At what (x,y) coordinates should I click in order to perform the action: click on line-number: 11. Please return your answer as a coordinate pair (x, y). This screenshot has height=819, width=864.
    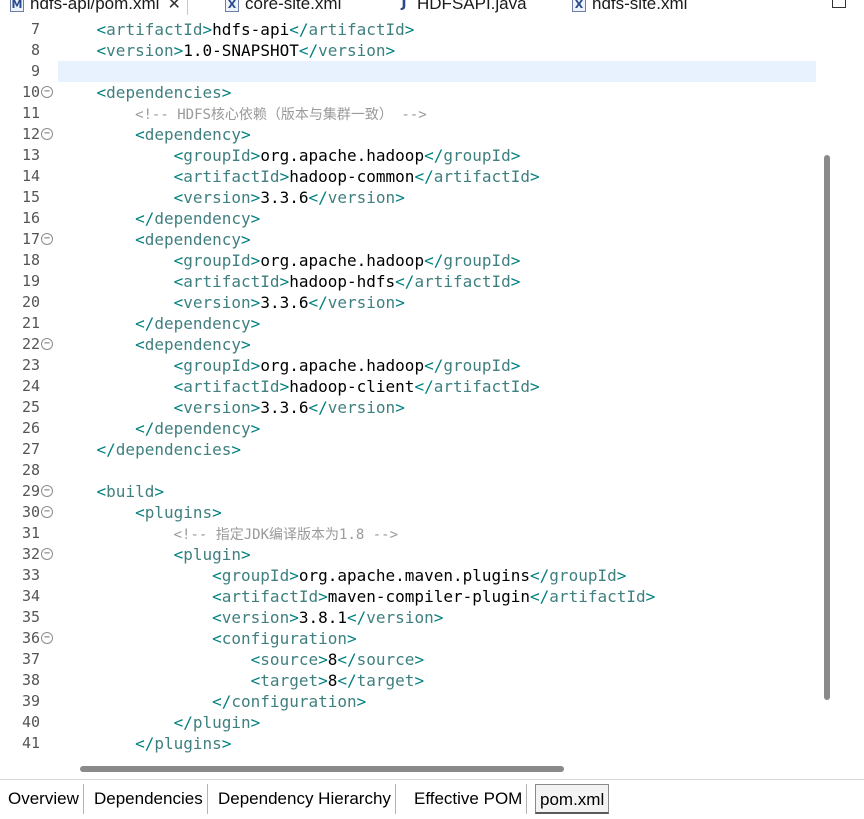
    Looking at the image, I should click on (30, 113).